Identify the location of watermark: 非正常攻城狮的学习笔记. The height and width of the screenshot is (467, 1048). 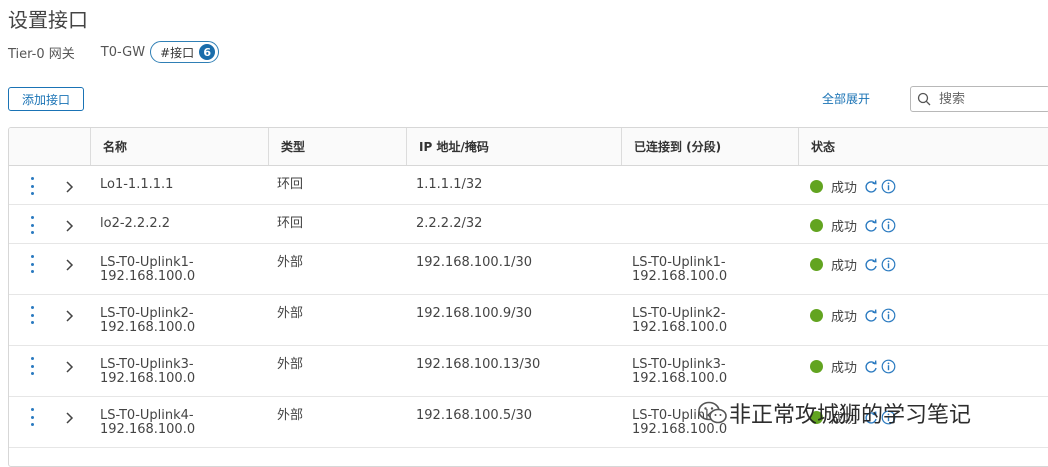
(834, 413).